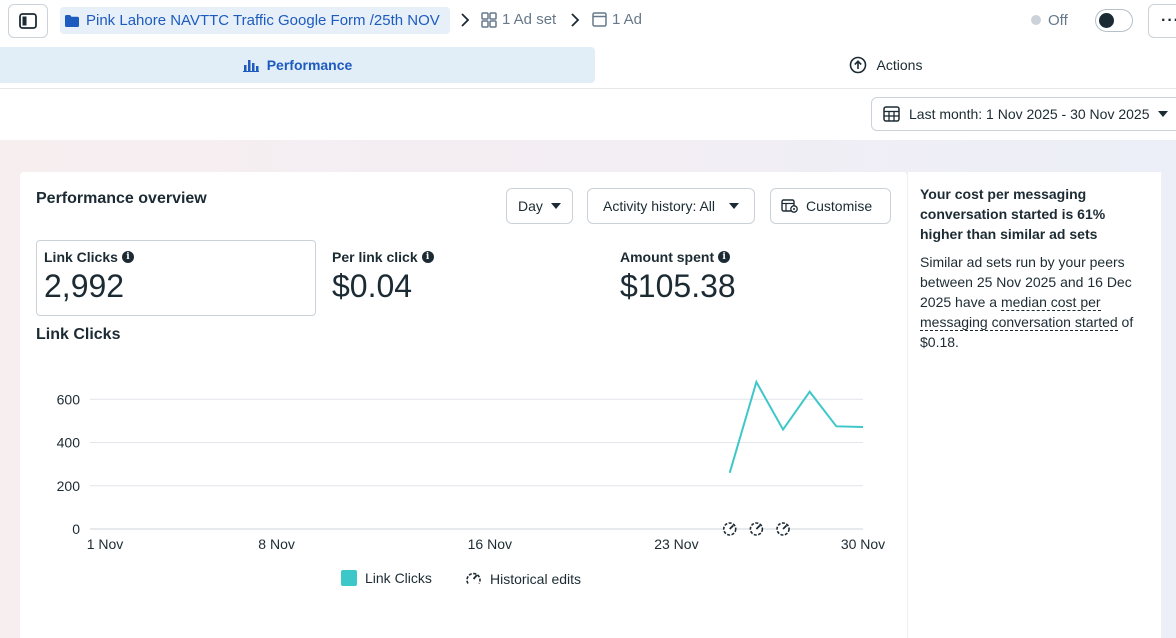 This screenshot has width=1176, height=638. I want to click on metric-label: Amount spent, so click(667, 257).